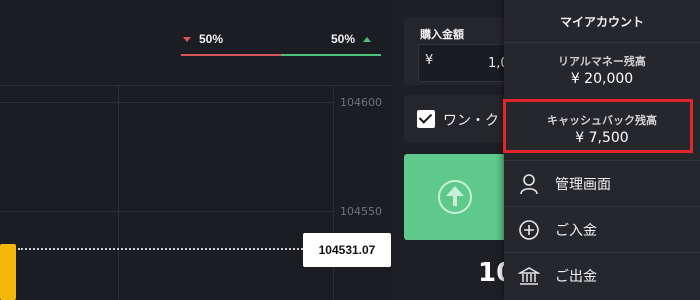  Describe the element at coordinates (602, 21) in the screenshot. I see `account-menu-title: マイアカウント` at that location.